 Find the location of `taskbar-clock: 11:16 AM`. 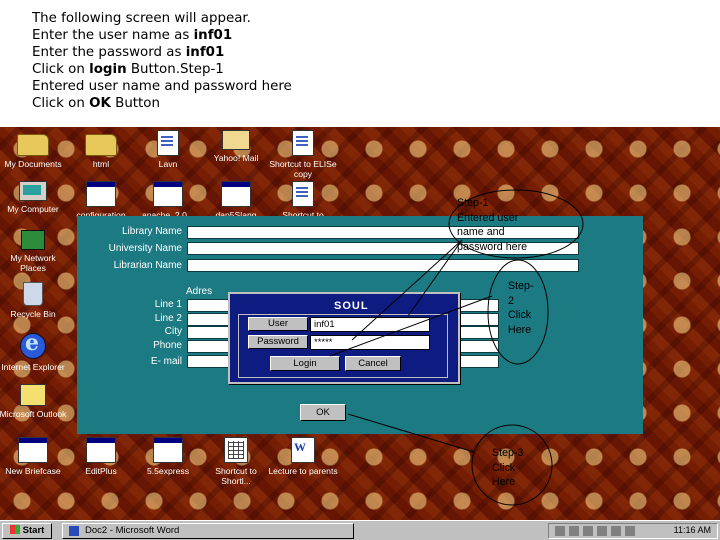

taskbar-clock: 11:16 AM is located at coordinates (692, 530).